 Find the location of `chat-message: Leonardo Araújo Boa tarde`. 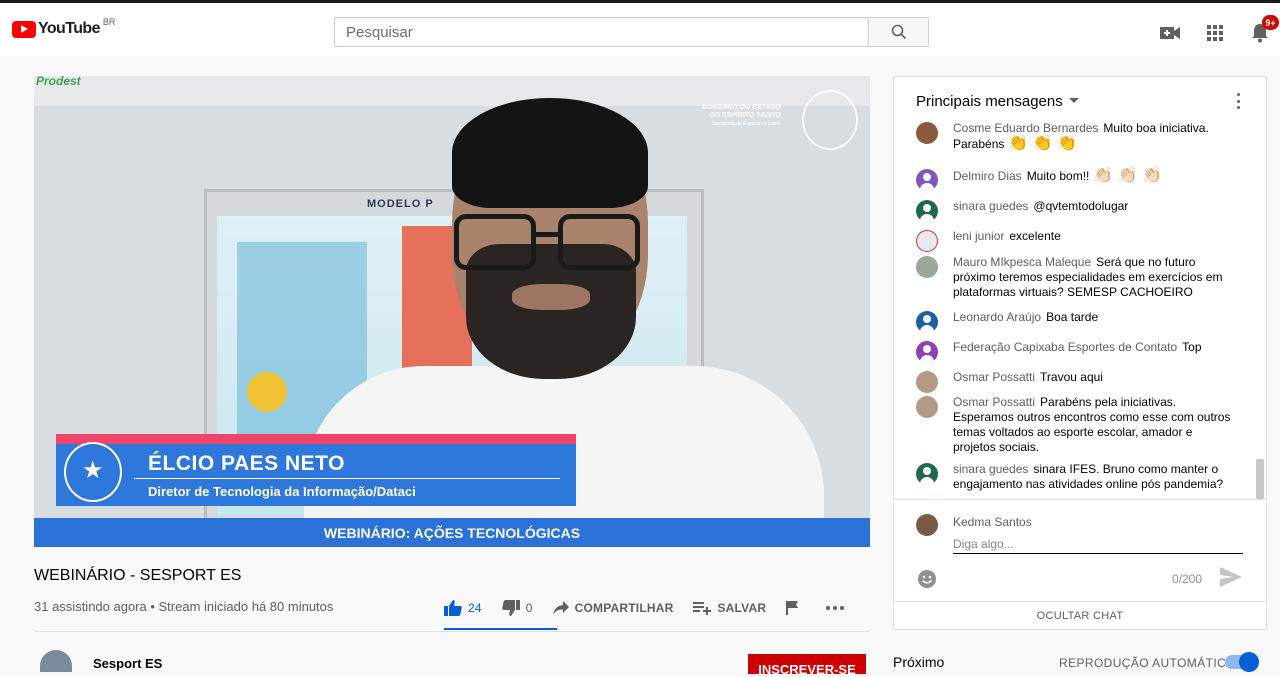

chat-message: Leonardo Araújo Boa tarde is located at coordinates (1074, 321).